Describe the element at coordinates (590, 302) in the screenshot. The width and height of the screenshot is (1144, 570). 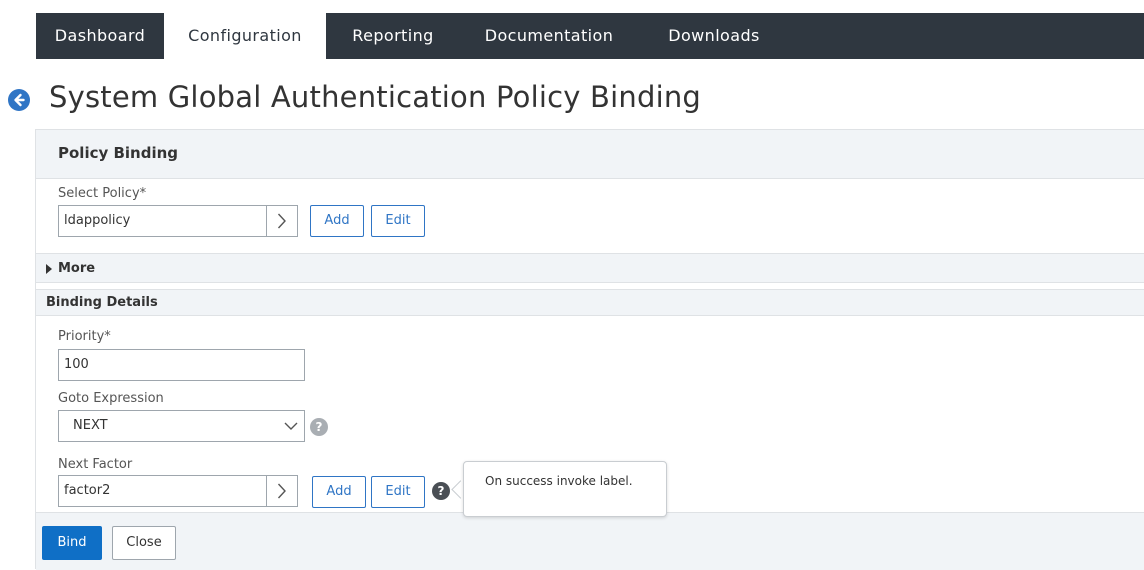
I see `binding-details-header: Binding Details` at that location.